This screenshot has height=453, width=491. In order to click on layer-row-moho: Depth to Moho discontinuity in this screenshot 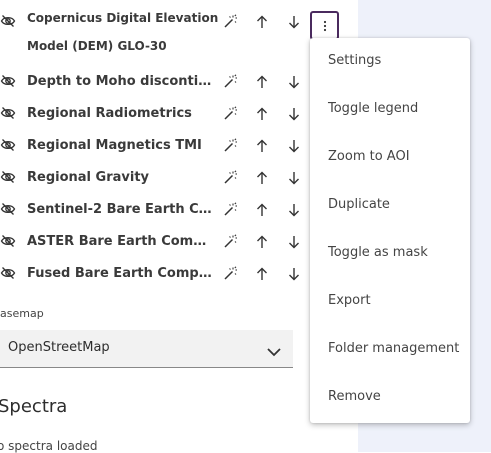, I will do `click(170, 82)`.